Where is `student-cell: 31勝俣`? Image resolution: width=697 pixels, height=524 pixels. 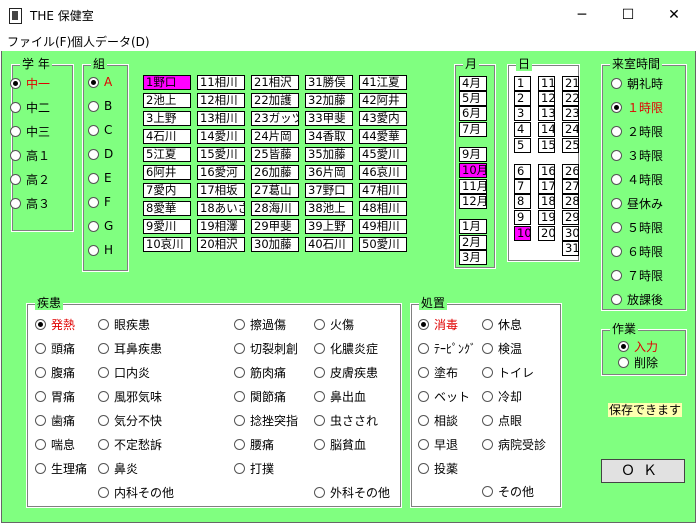
student-cell: 31勝俣 is located at coordinates (329, 82).